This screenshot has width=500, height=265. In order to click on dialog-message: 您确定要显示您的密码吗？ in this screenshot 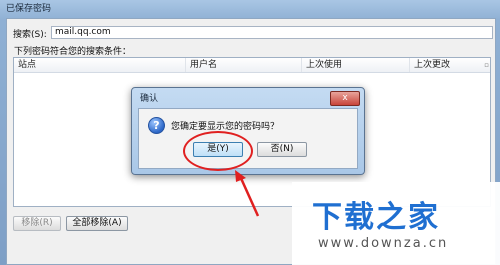, I will do `click(225, 127)`.